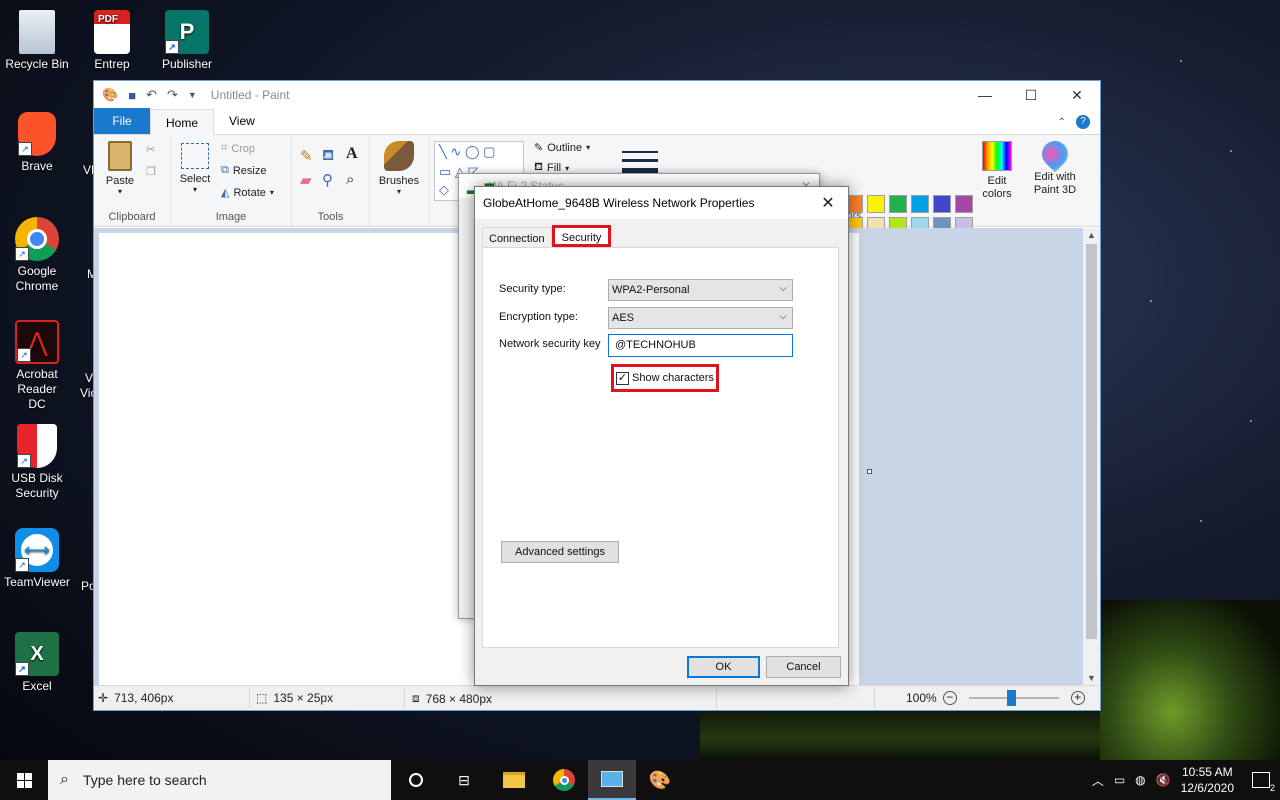  What do you see at coordinates (247, 193) in the screenshot?
I see `rotate-button: ◭ Rotate ▾` at bounding box center [247, 193].